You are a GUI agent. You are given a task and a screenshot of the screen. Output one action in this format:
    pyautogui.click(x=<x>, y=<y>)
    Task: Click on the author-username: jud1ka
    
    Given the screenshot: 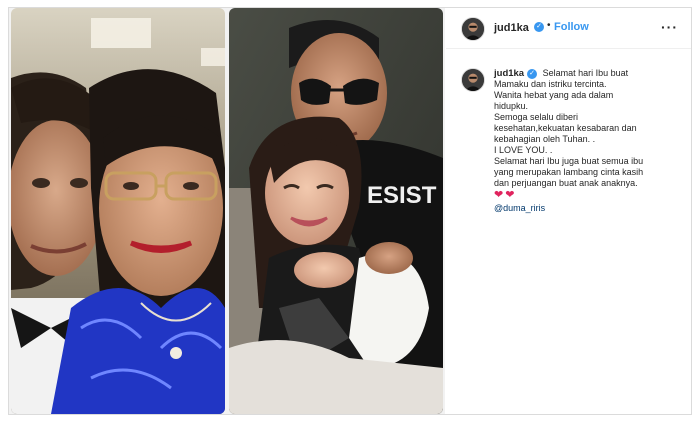 What is the action you would take?
    pyautogui.click(x=511, y=28)
    